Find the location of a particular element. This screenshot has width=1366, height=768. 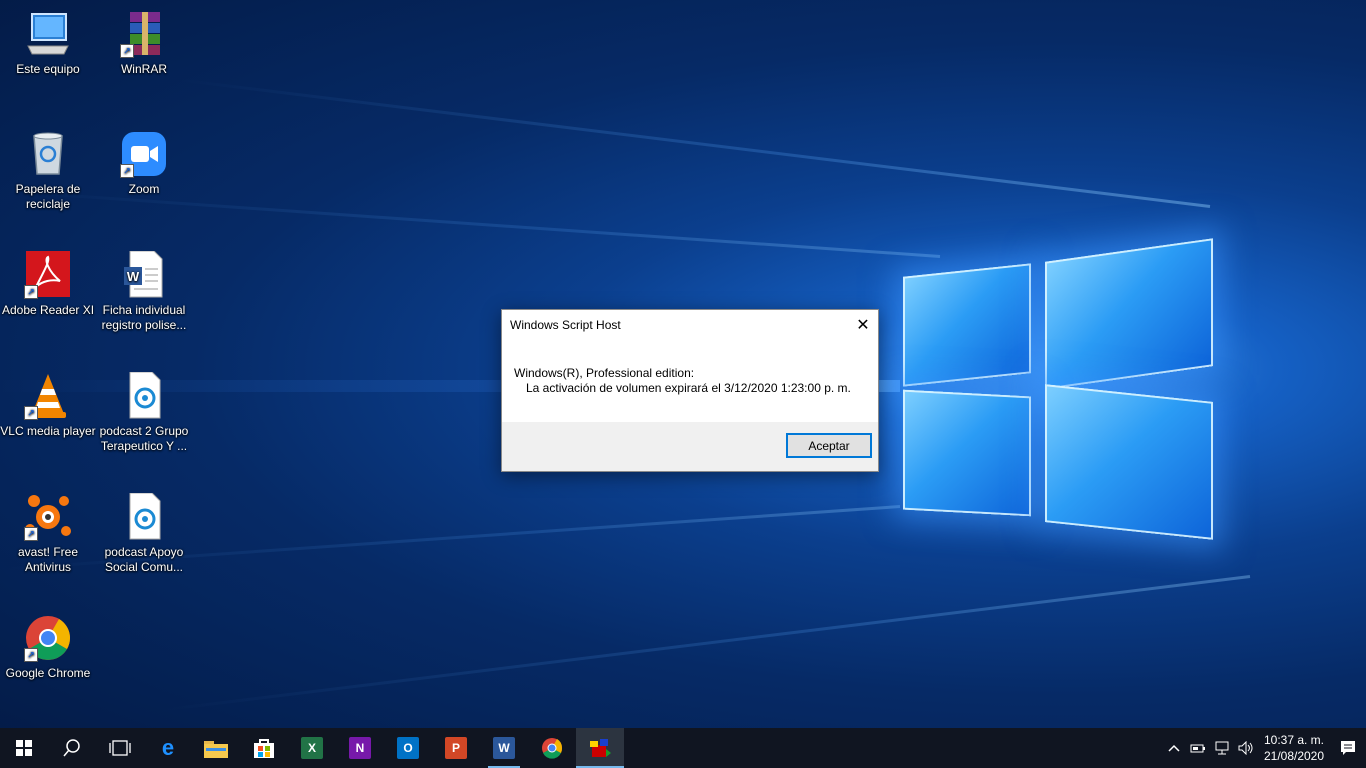

network-icon is located at coordinates (1222, 748).